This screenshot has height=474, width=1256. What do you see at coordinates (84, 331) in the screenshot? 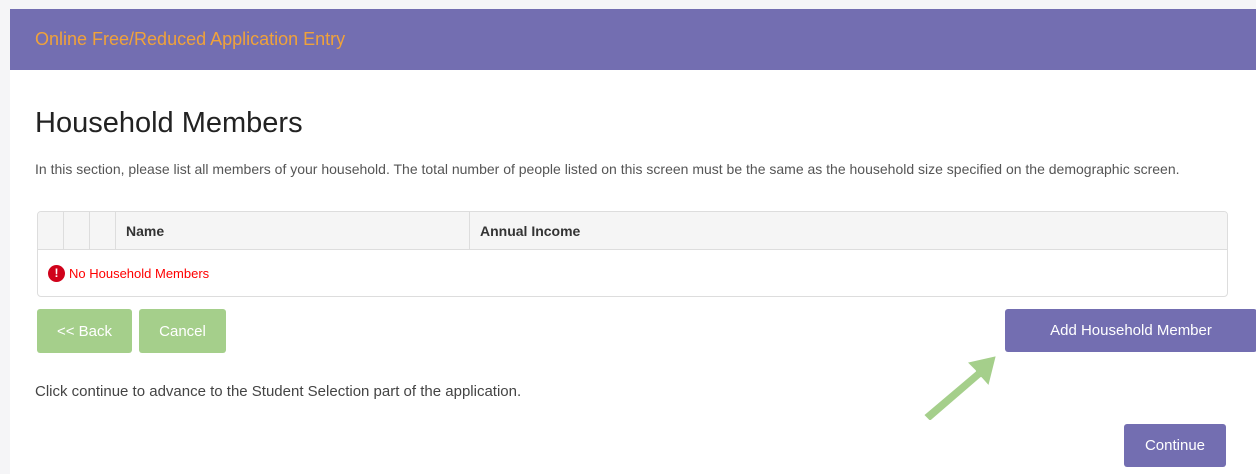
I see `back-button: << Back` at bounding box center [84, 331].